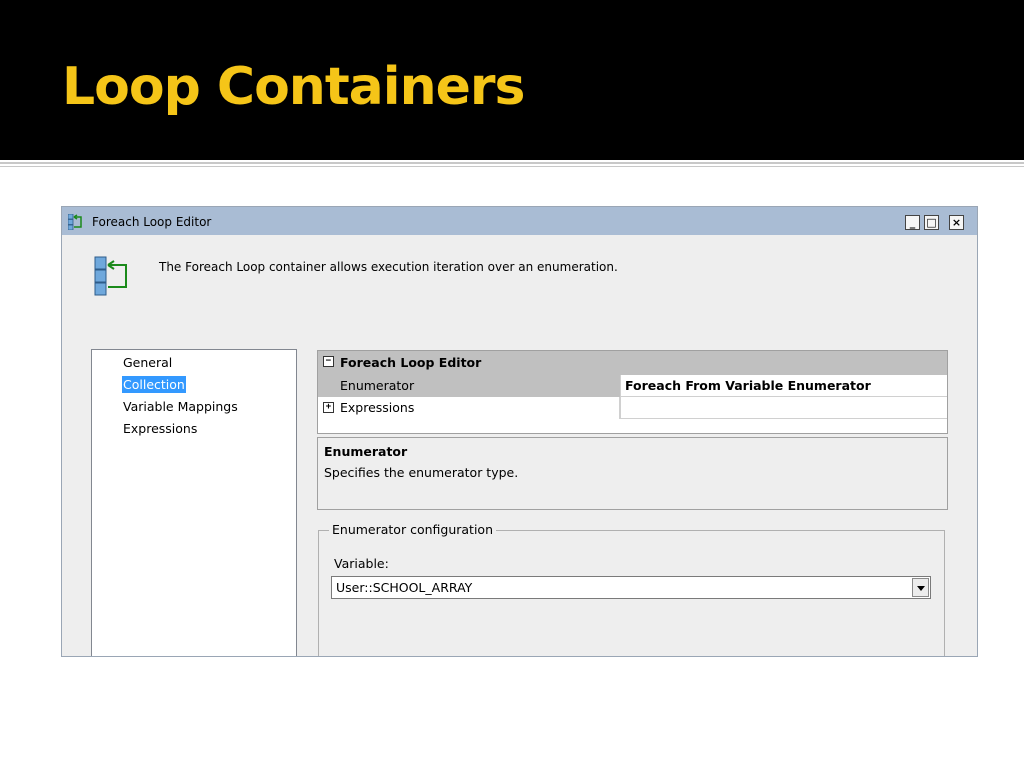 This screenshot has width=1024, height=768. I want to click on property-value-field, so click(783, 408).